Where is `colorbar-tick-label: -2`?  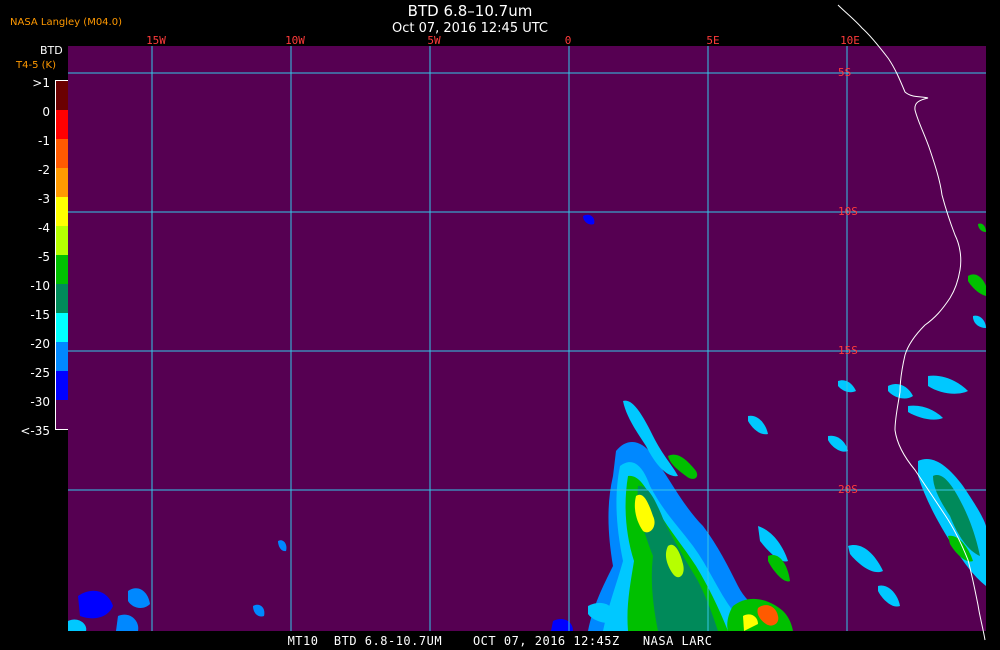
colorbar-tick-label: -2 is located at coordinates (44, 170).